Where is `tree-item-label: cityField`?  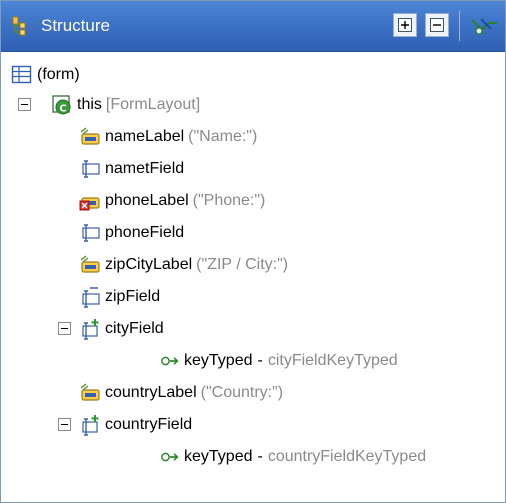
tree-item-label: cityField is located at coordinates (134, 328).